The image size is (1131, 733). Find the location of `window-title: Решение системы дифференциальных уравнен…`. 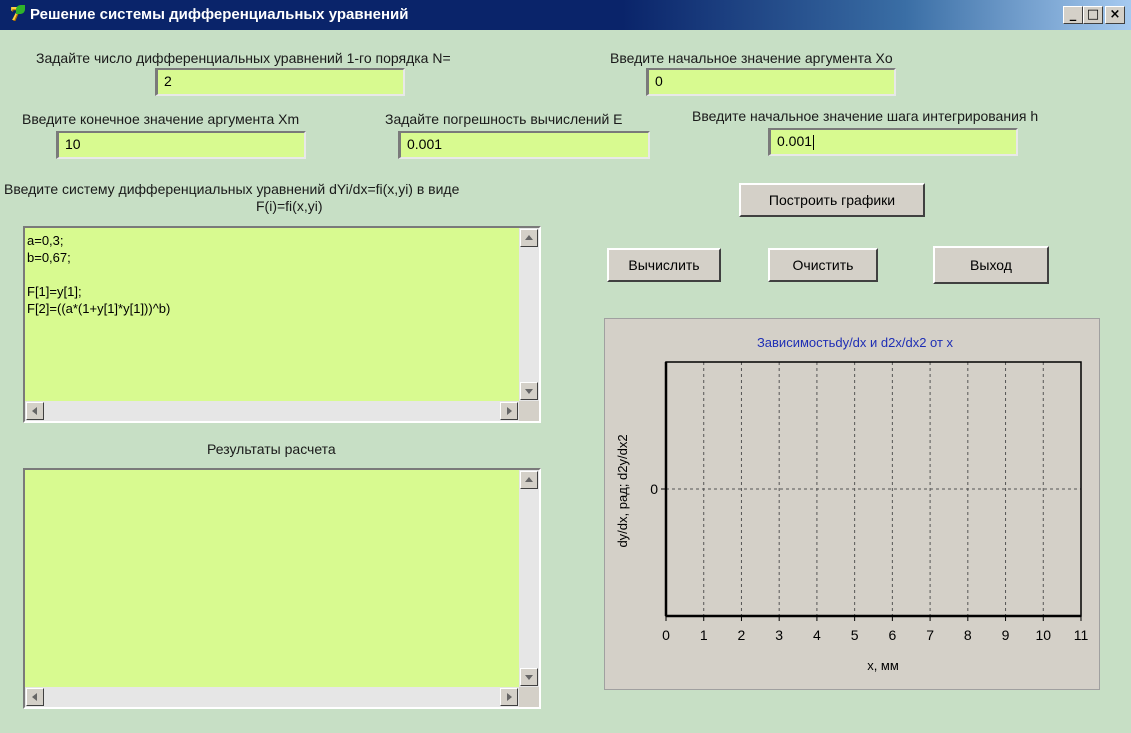

window-title: Решение системы дифференциальных уравнен… is located at coordinates (219, 14).